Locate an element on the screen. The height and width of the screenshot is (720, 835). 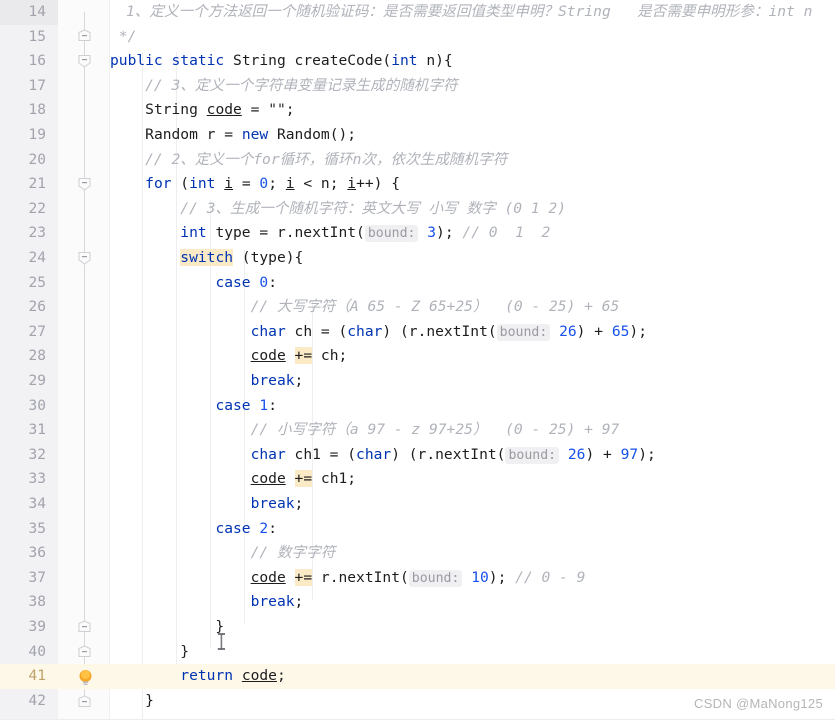
line-content: code += ch; is located at coordinates (228, 356).